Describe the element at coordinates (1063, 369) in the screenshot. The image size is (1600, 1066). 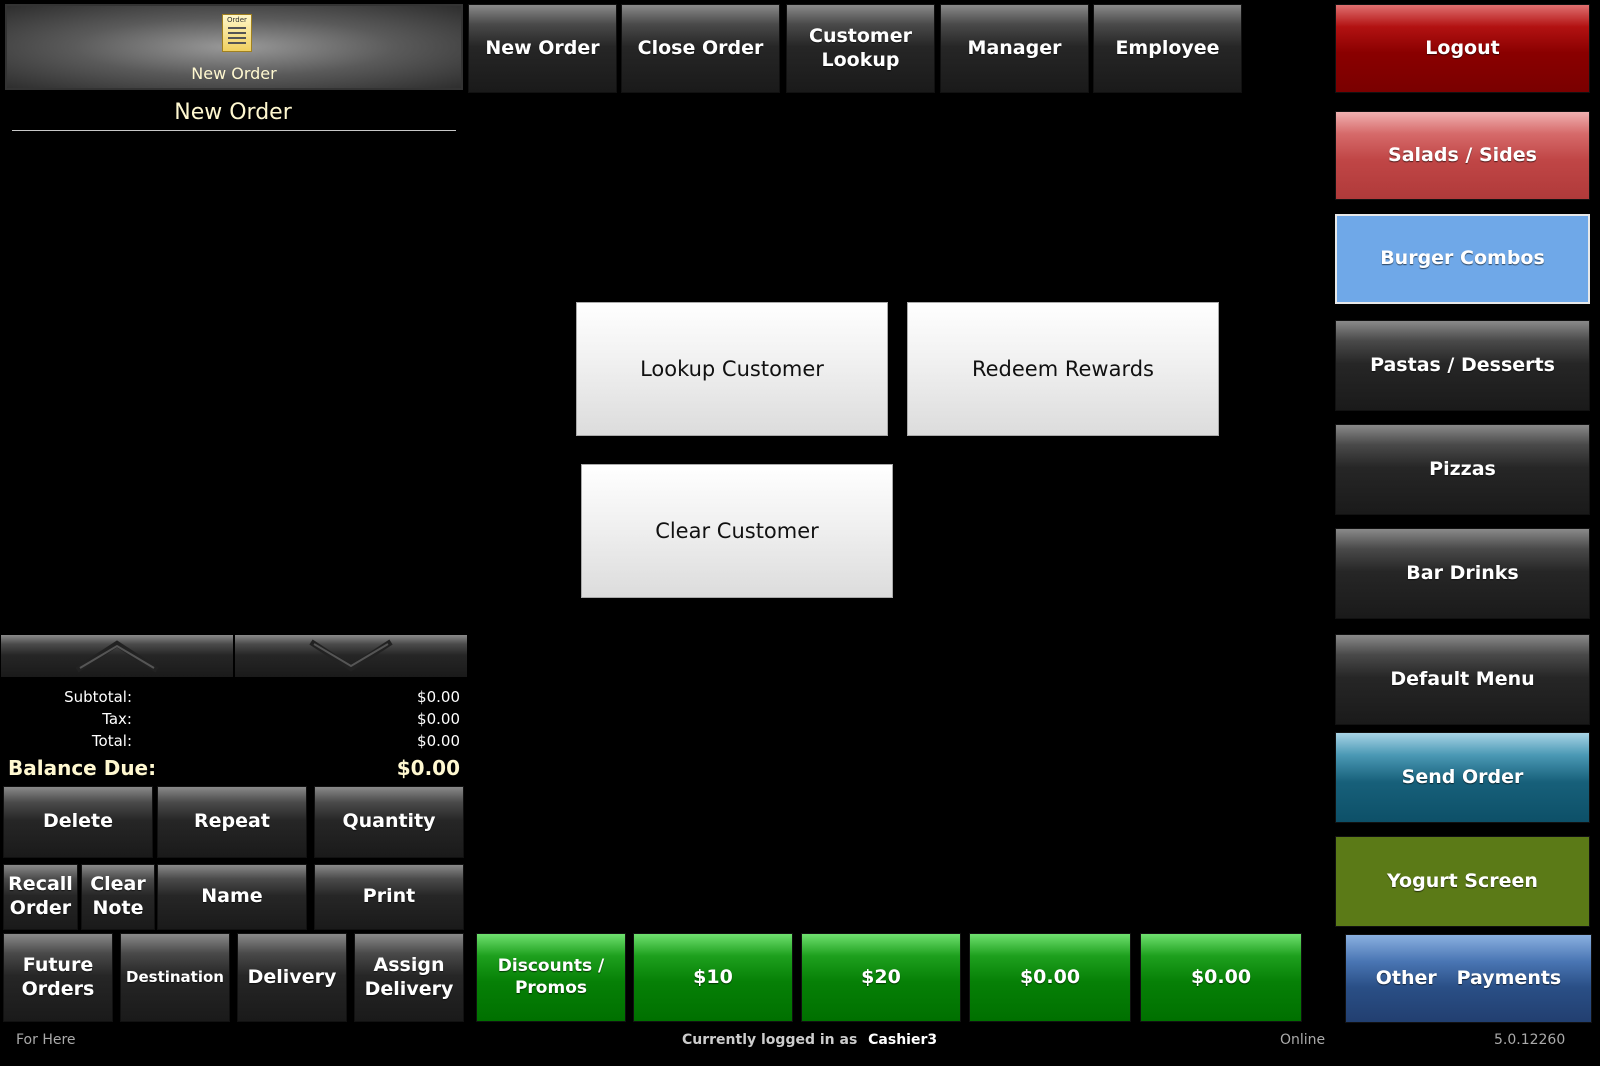
I see `redeem-rewards-button: Redeem Rewards` at that location.